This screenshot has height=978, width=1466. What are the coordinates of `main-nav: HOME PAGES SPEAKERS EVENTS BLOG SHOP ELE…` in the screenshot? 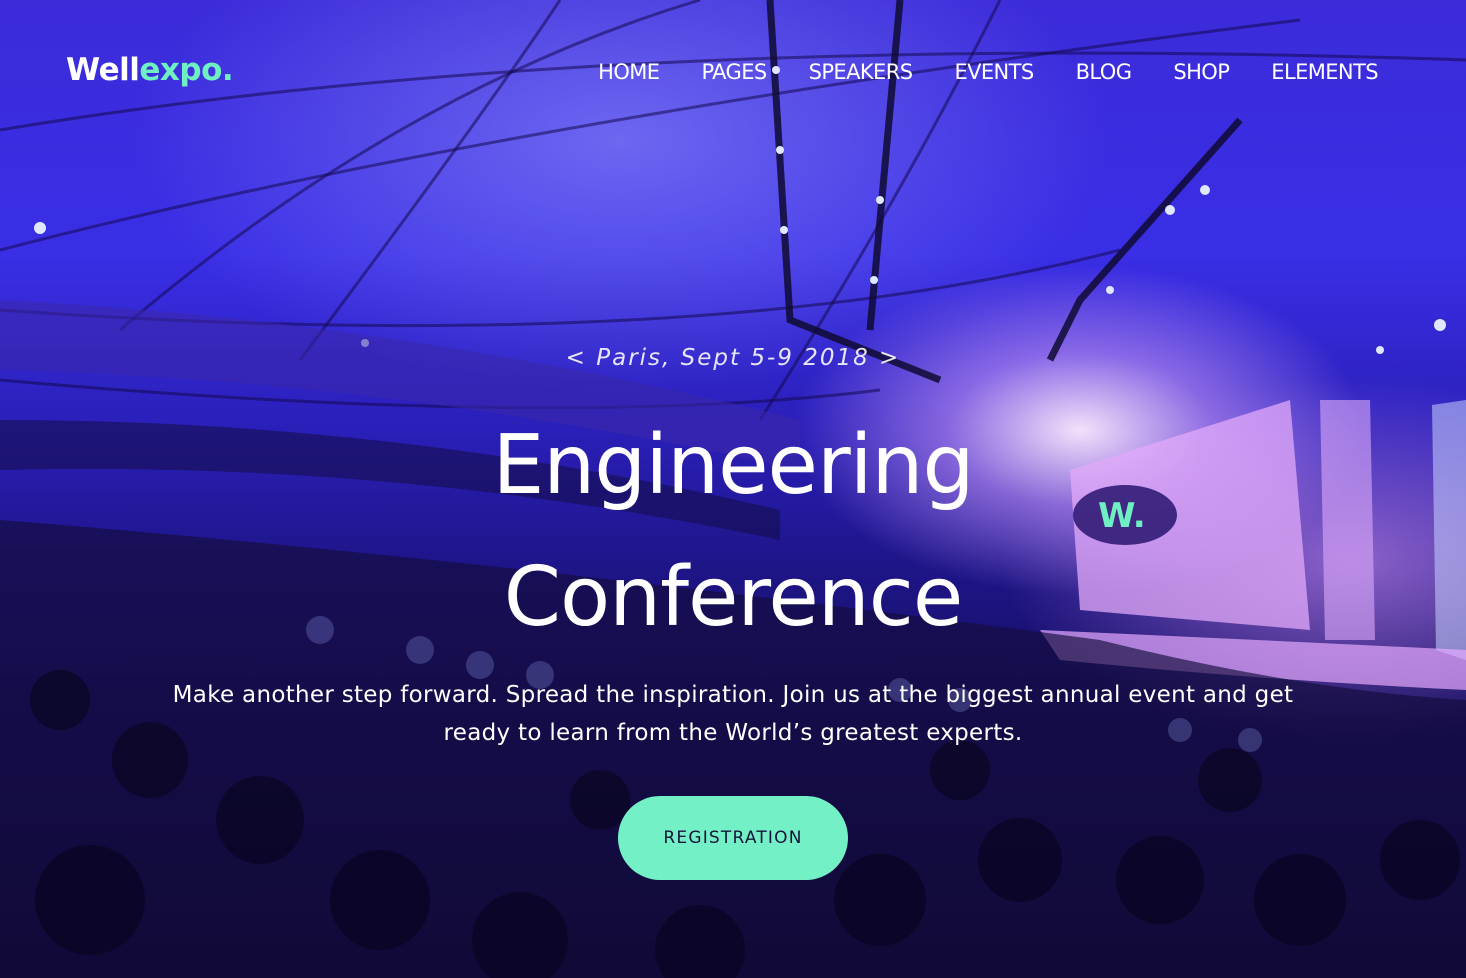 It's located at (967, 72).